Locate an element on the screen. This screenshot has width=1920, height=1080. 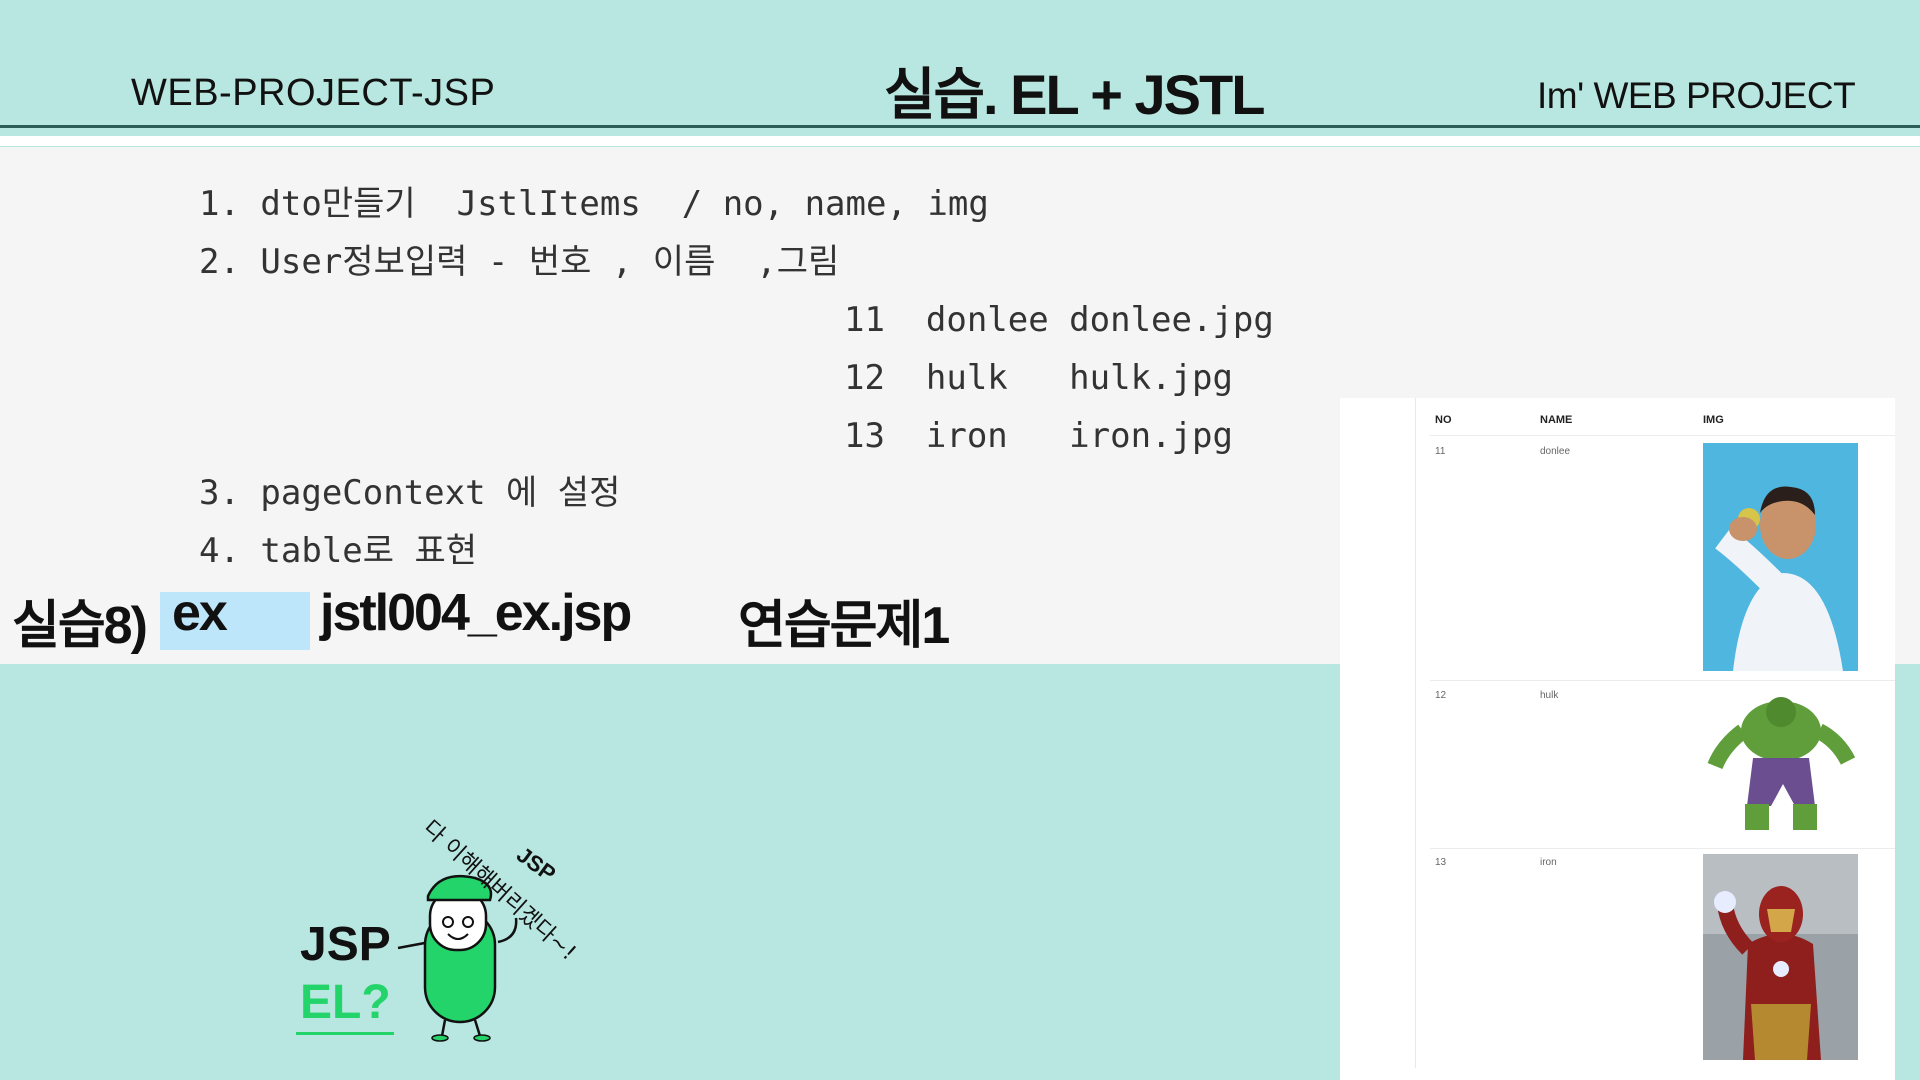
header-row-divider is located at coordinates (1662, 435).